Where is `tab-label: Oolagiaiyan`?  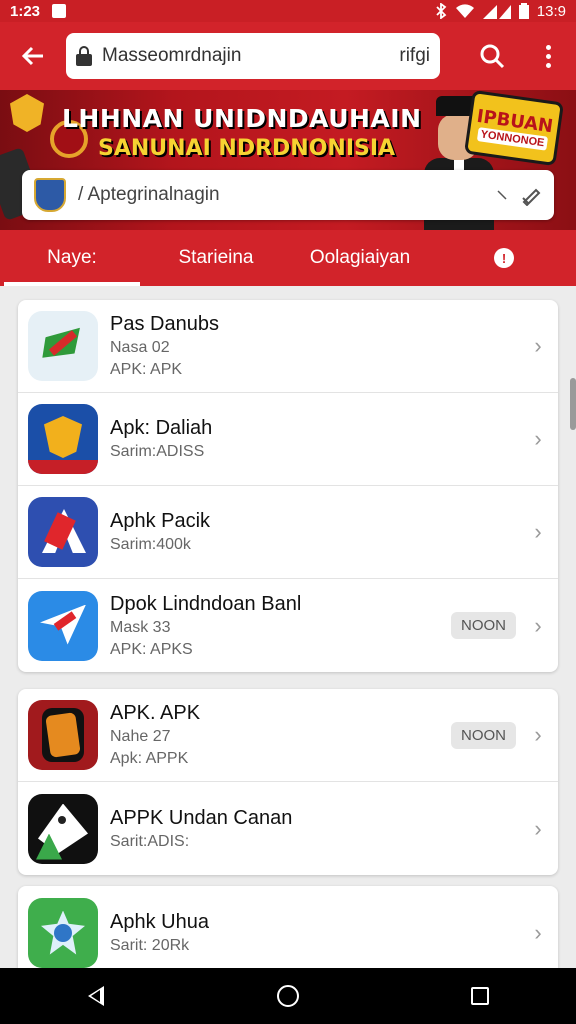
tab-label: Oolagiaiyan is located at coordinates (360, 257).